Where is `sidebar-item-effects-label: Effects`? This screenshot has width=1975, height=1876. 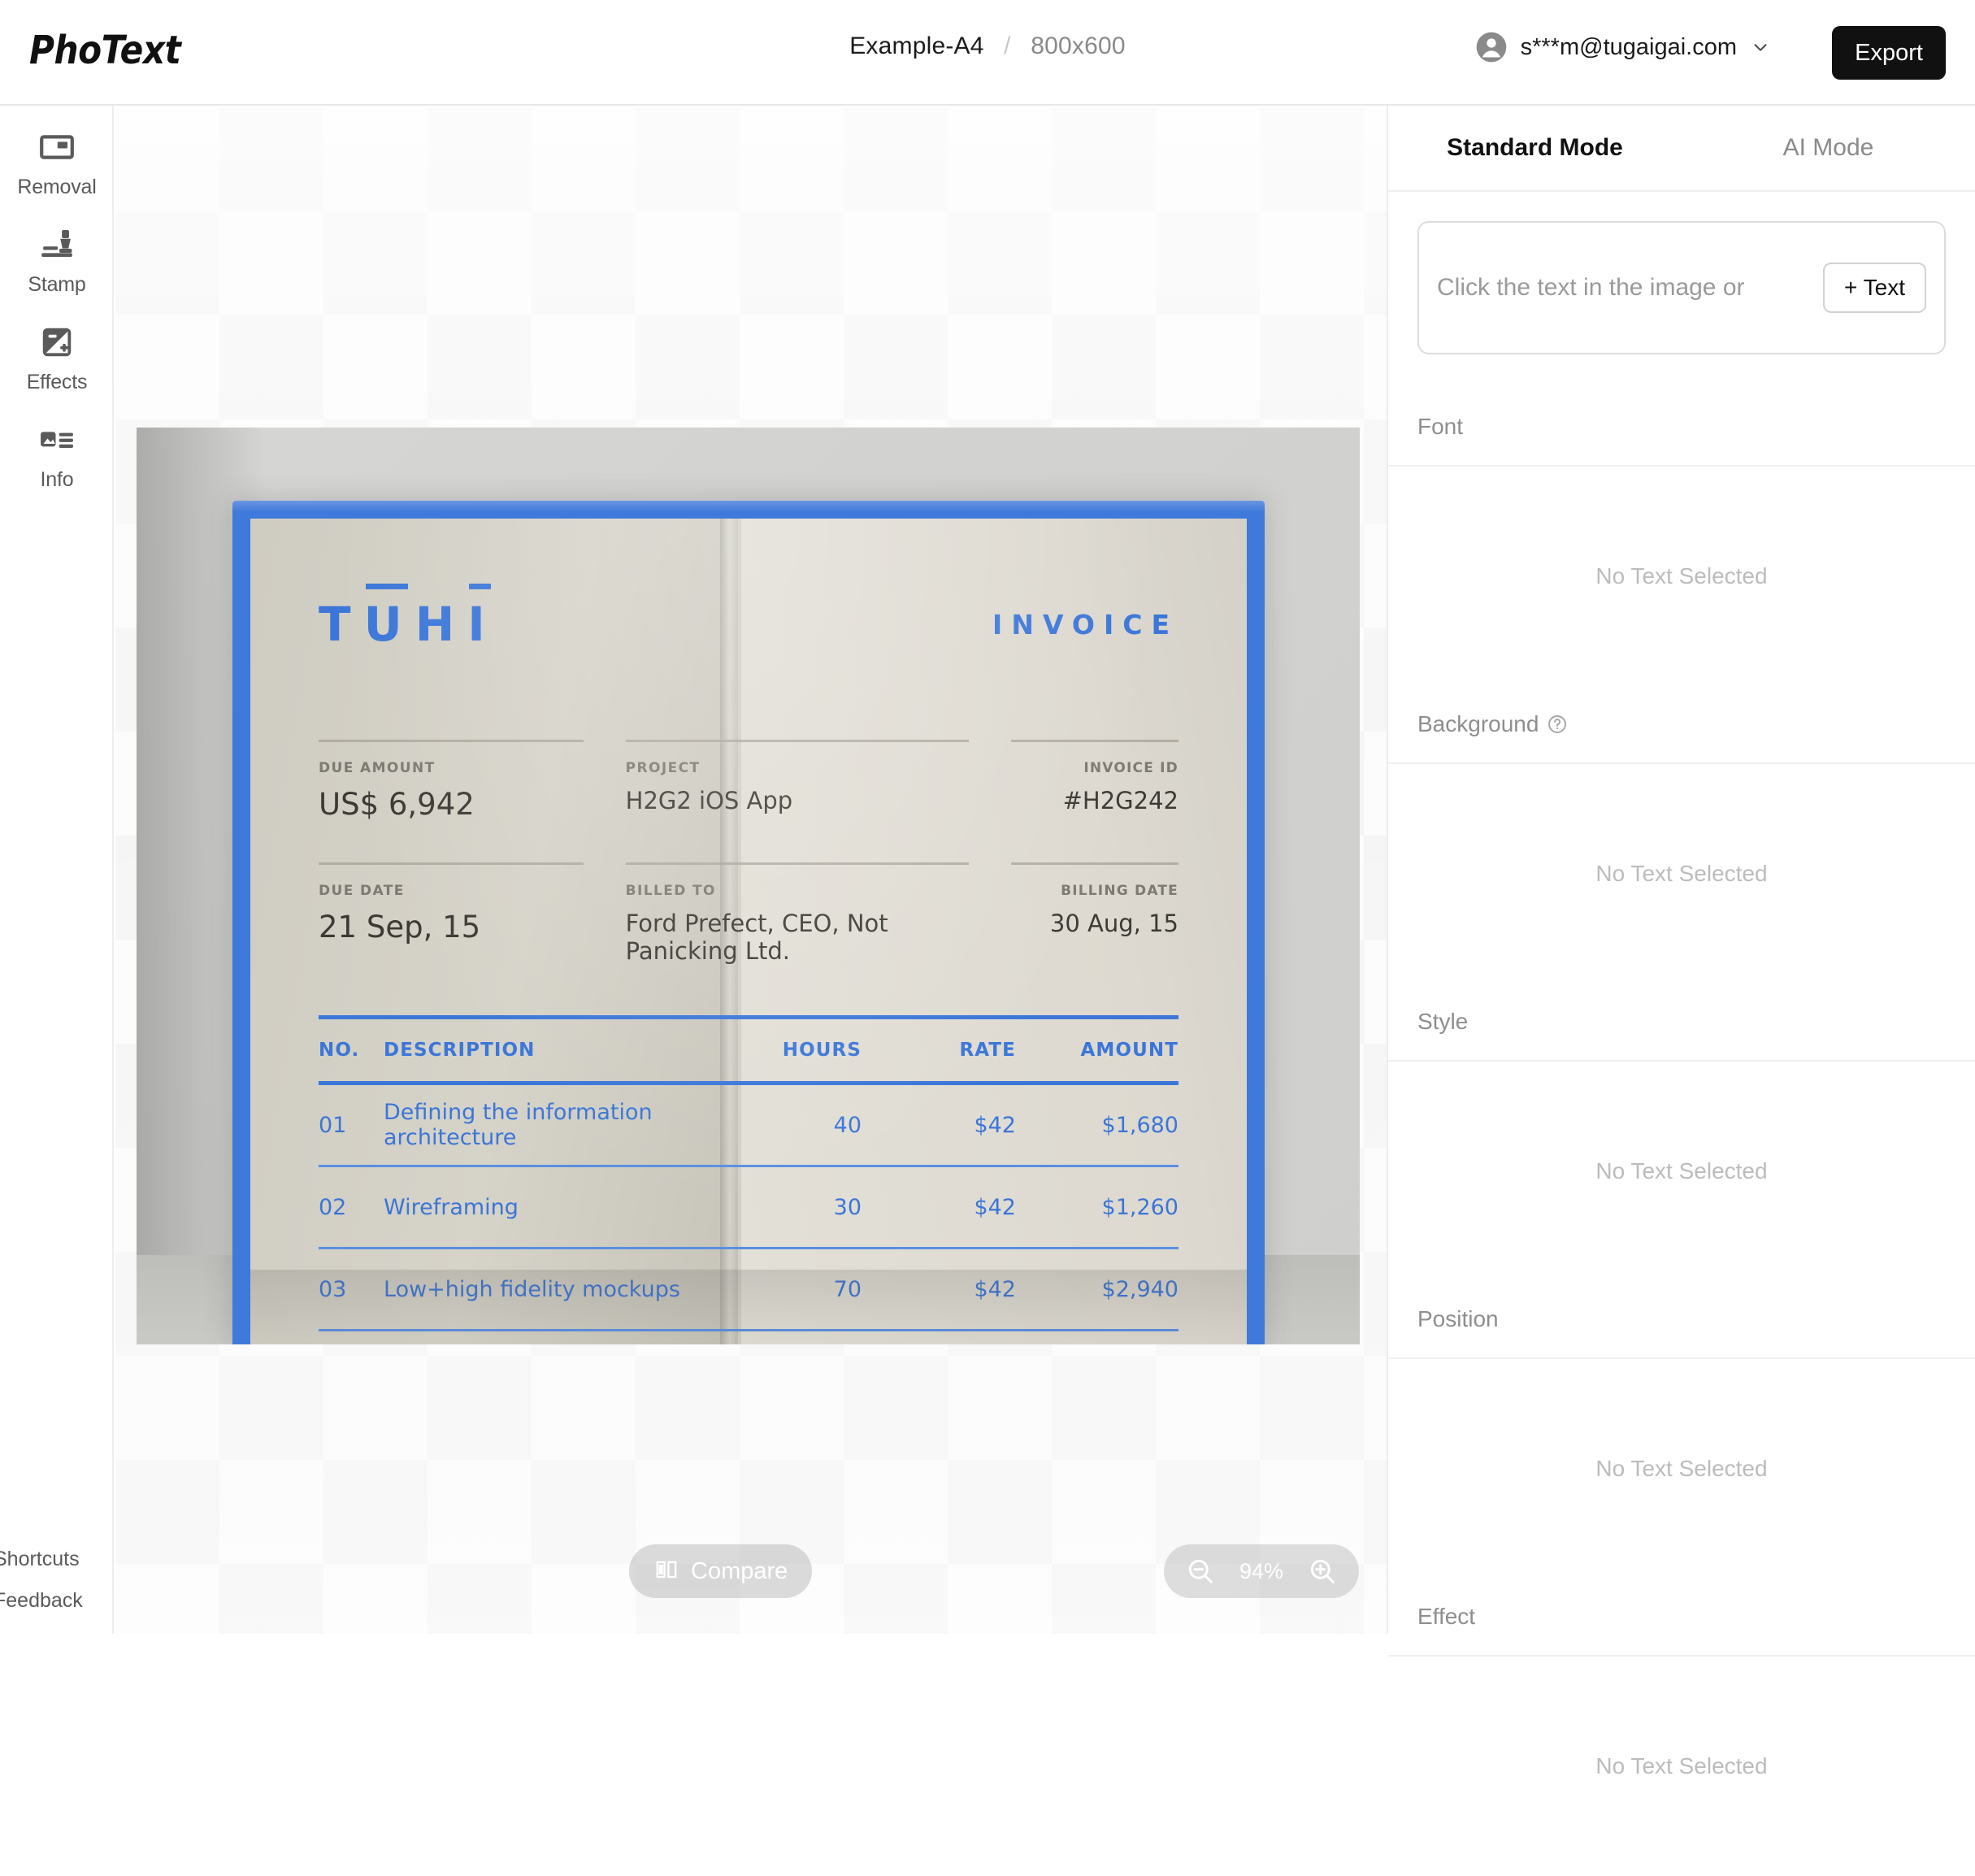
sidebar-item-effects-label: Effects is located at coordinates (57, 382).